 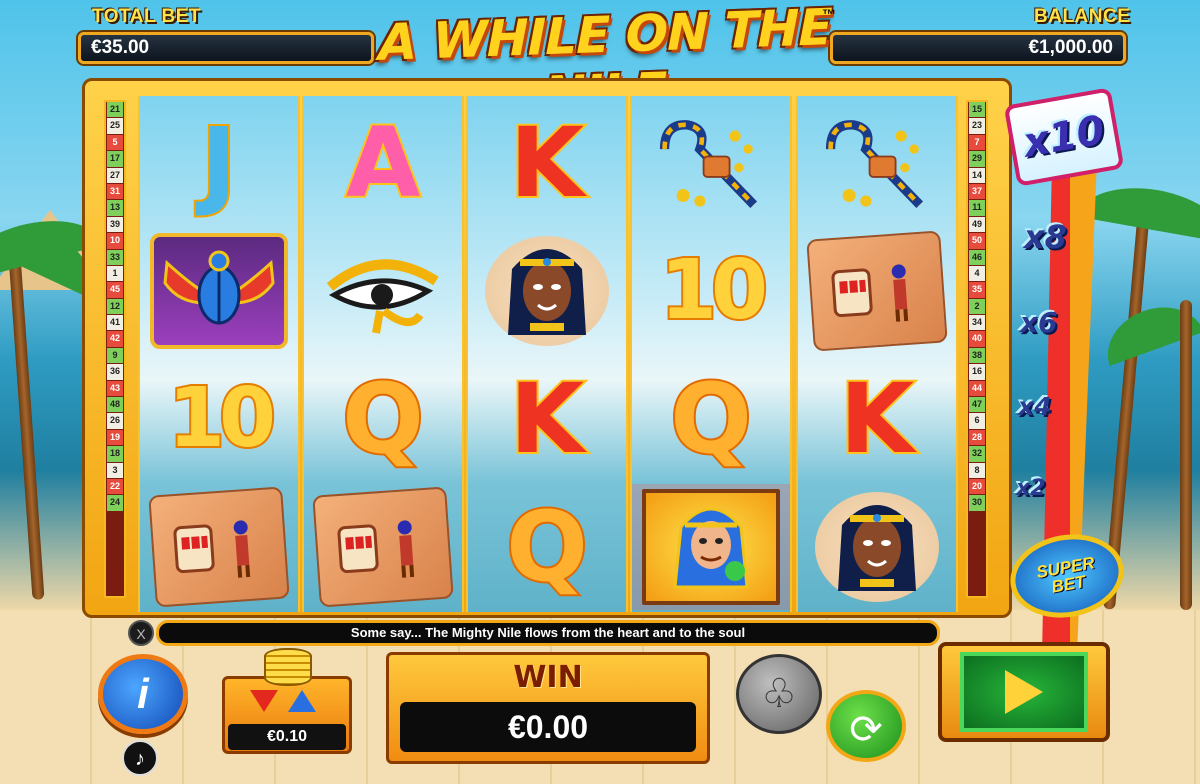 What do you see at coordinates (115, 405) in the screenshot?
I see `payline-number: 48` at bounding box center [115, 405].